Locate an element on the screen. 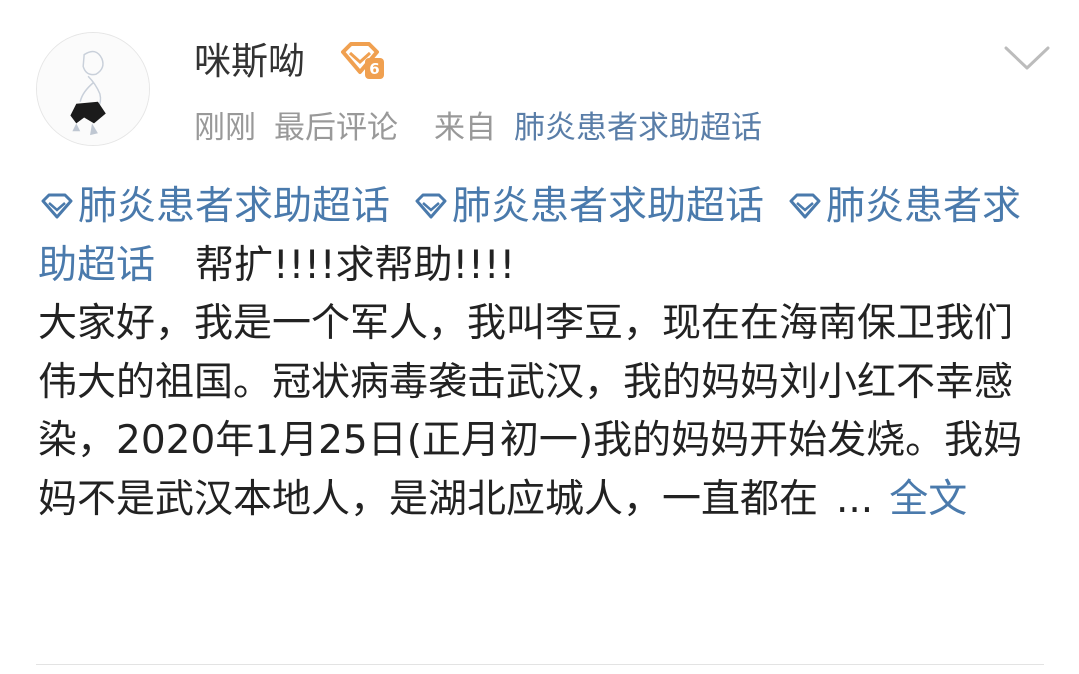 This screenshot has width=1079, height=674. source-link: 肺炎患者求助超话 is located at coordinates (638, 128).